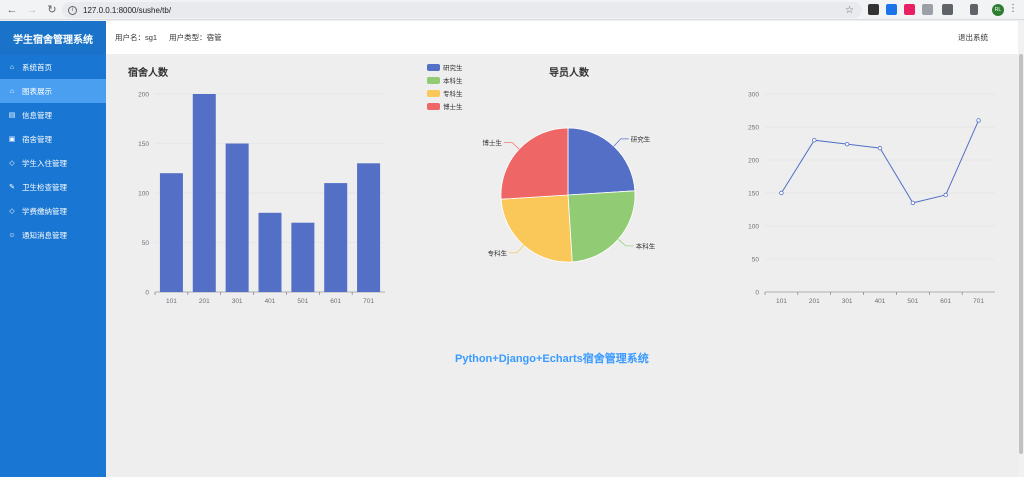  I want to click on brush-icon: ✎, so click(12, 187).